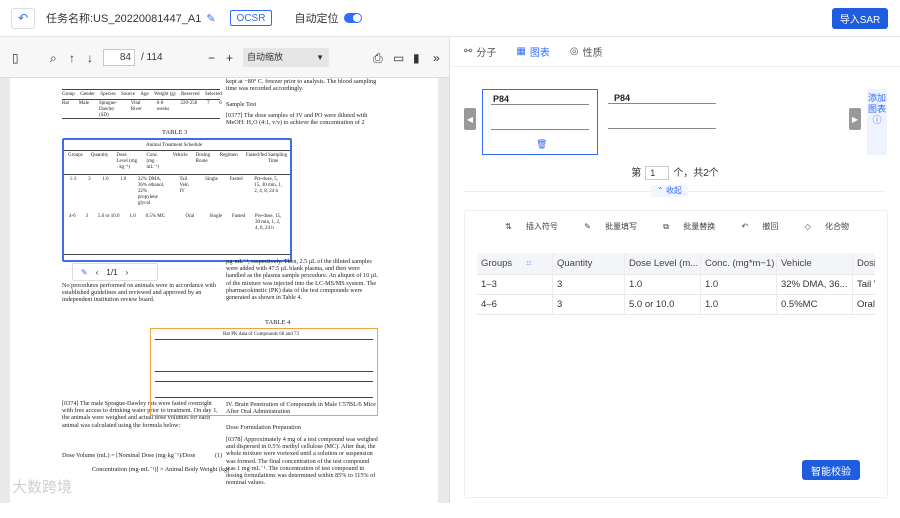 This screenshot has height=518, width=900. I want to click on undo-icon: ↶, so click(745, 226).